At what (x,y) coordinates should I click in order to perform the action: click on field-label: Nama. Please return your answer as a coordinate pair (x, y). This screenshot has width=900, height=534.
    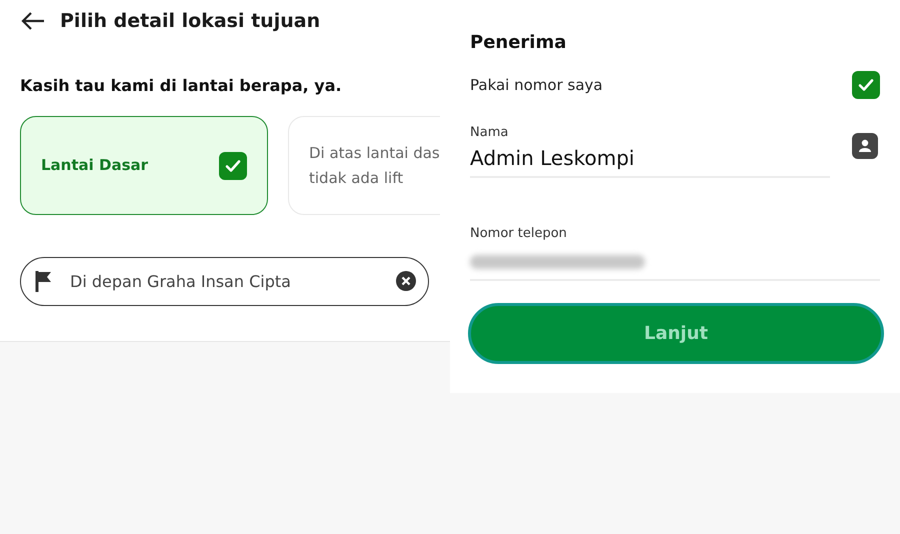
    Looking at the image, I should click on (490, 132).